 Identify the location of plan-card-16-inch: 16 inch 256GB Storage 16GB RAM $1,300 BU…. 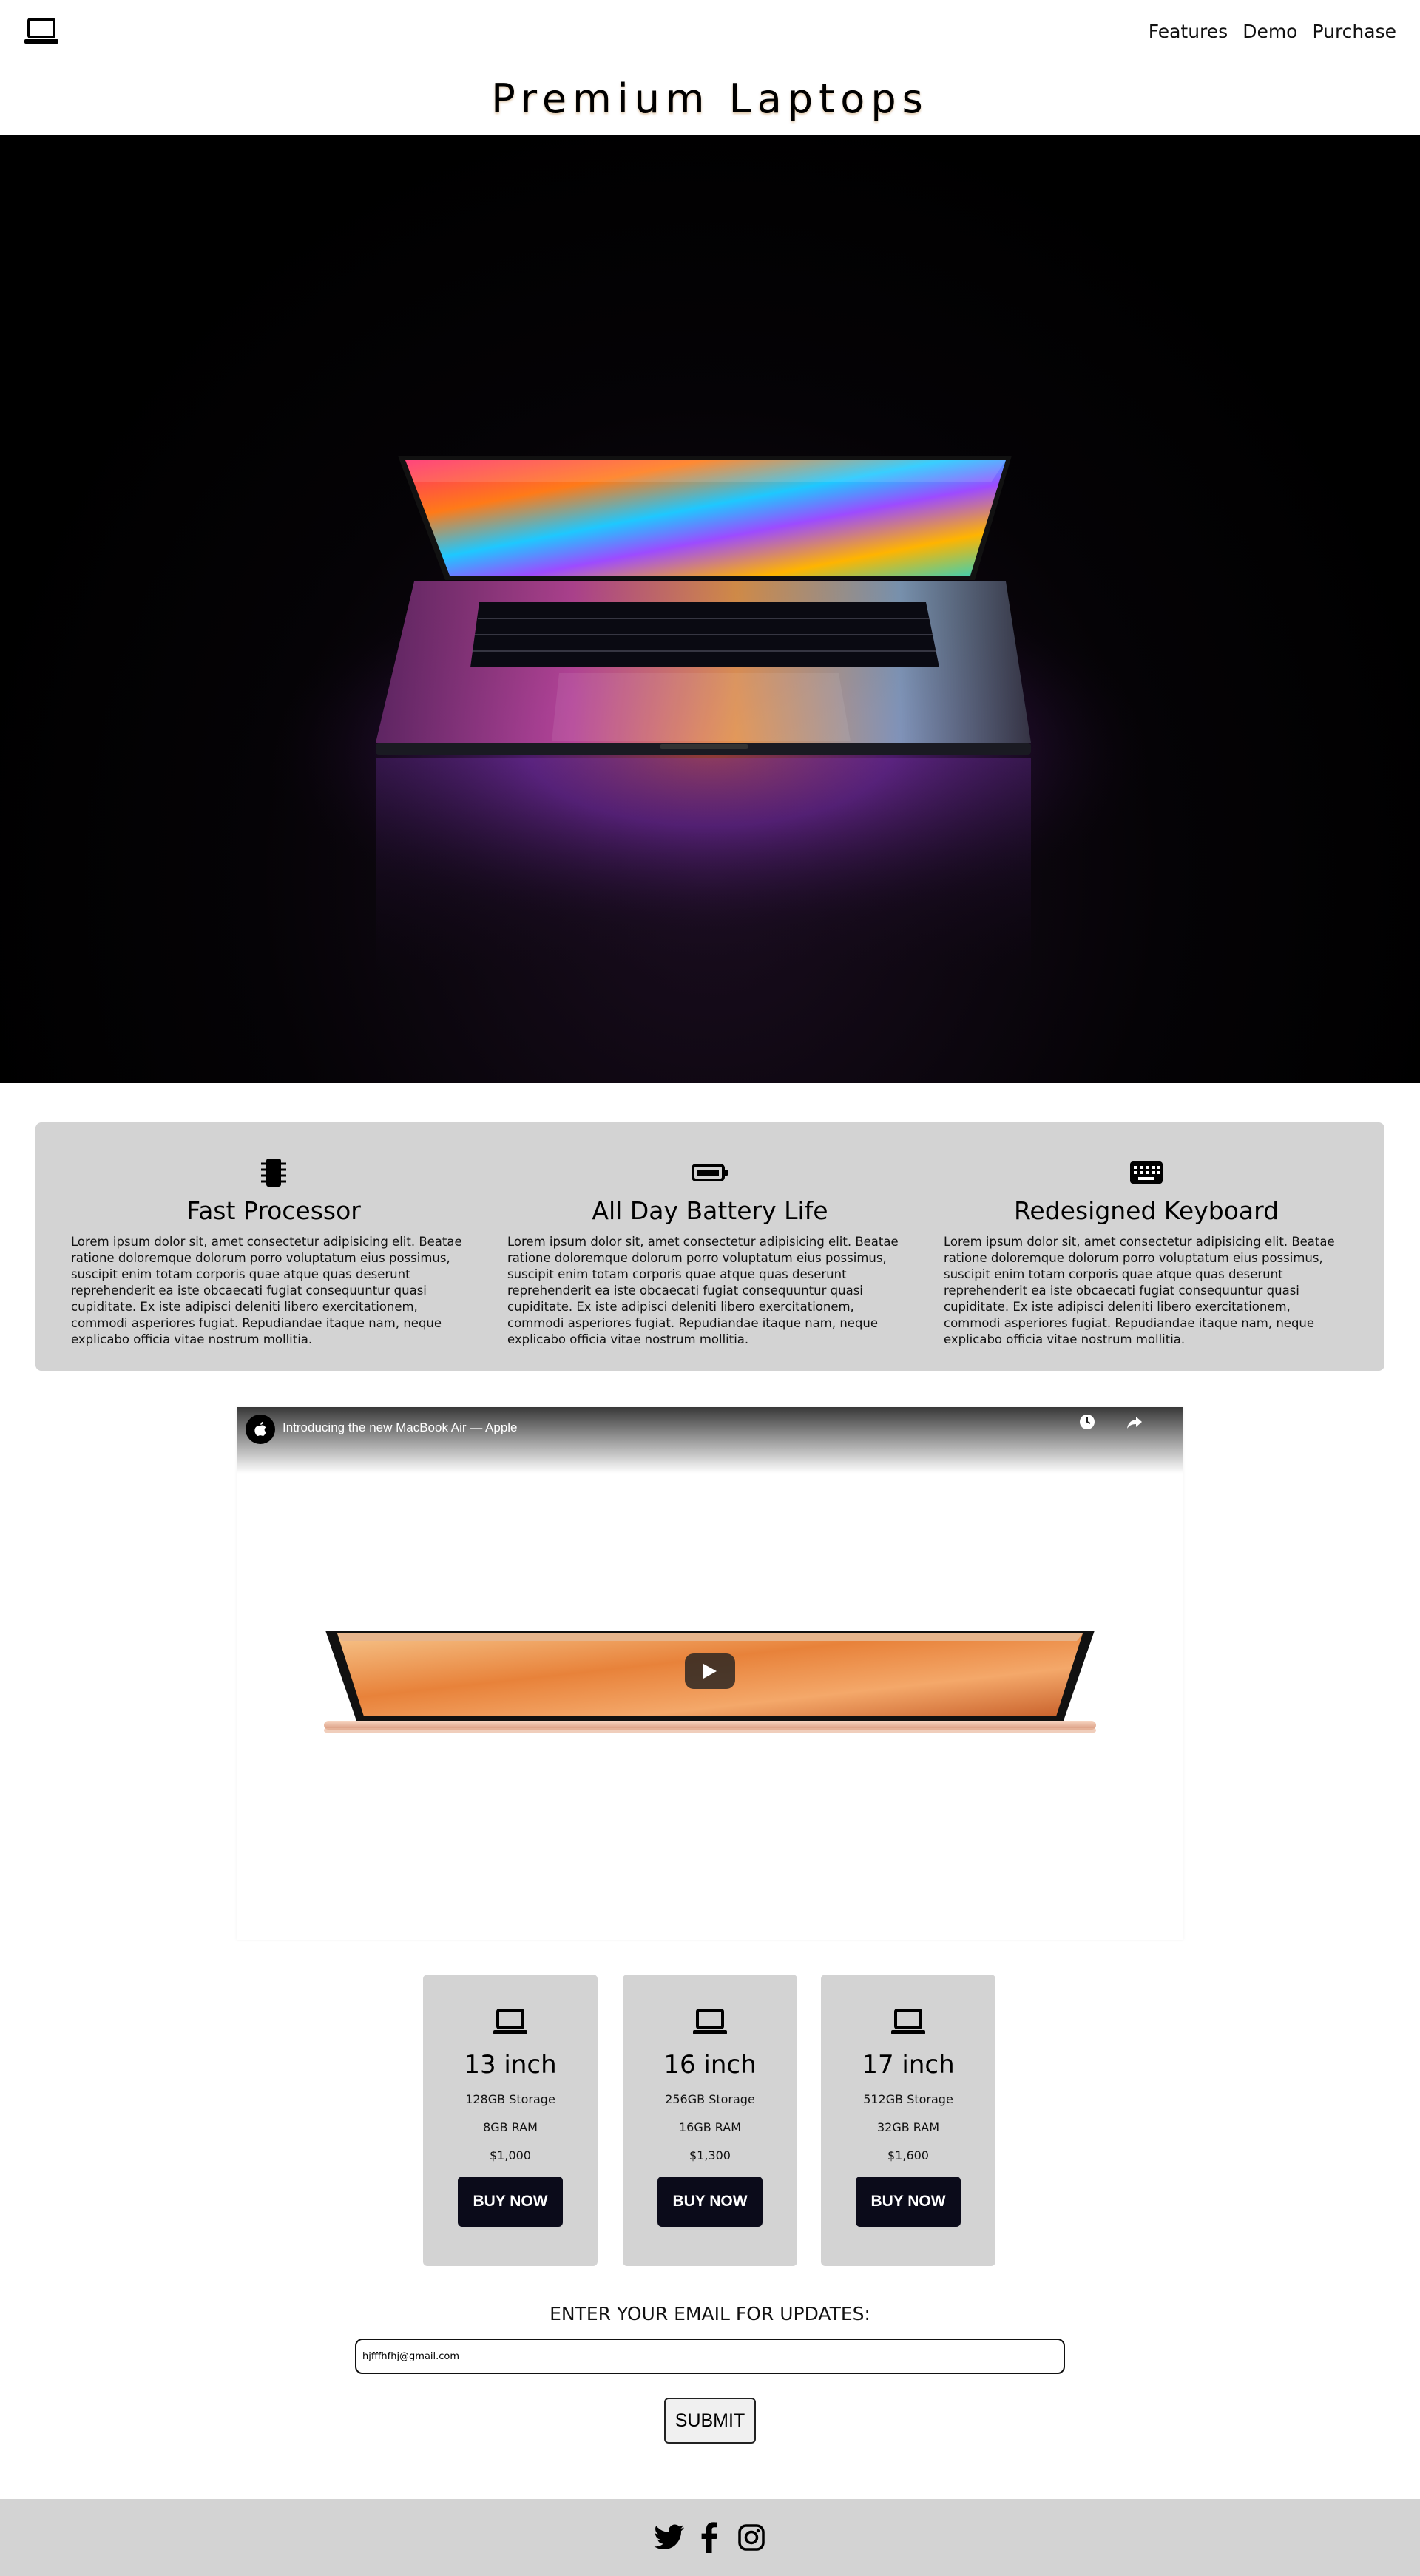
(710, 2120).